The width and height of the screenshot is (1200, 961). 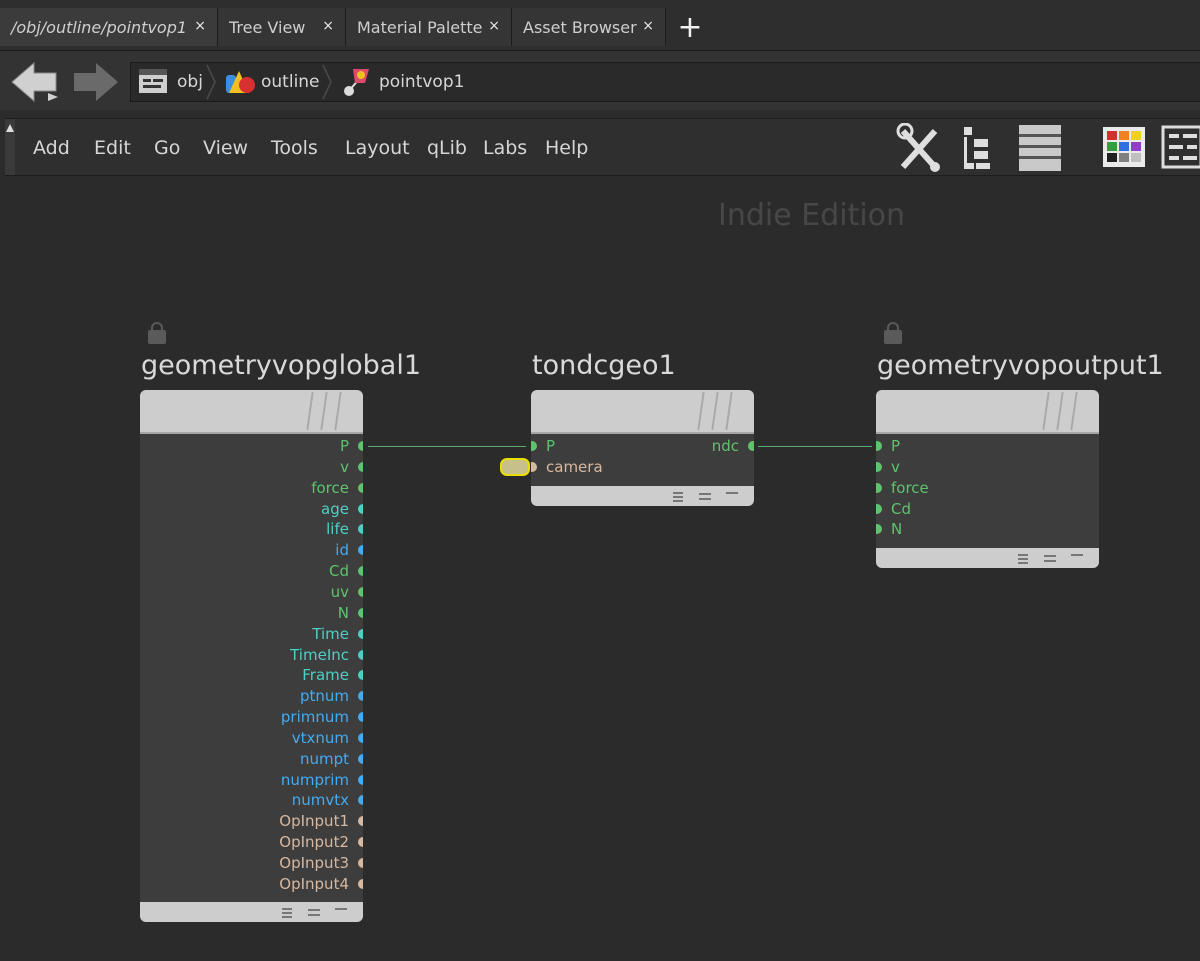 I want to click on menu-edit: Edit, so click(x=112, y=148).